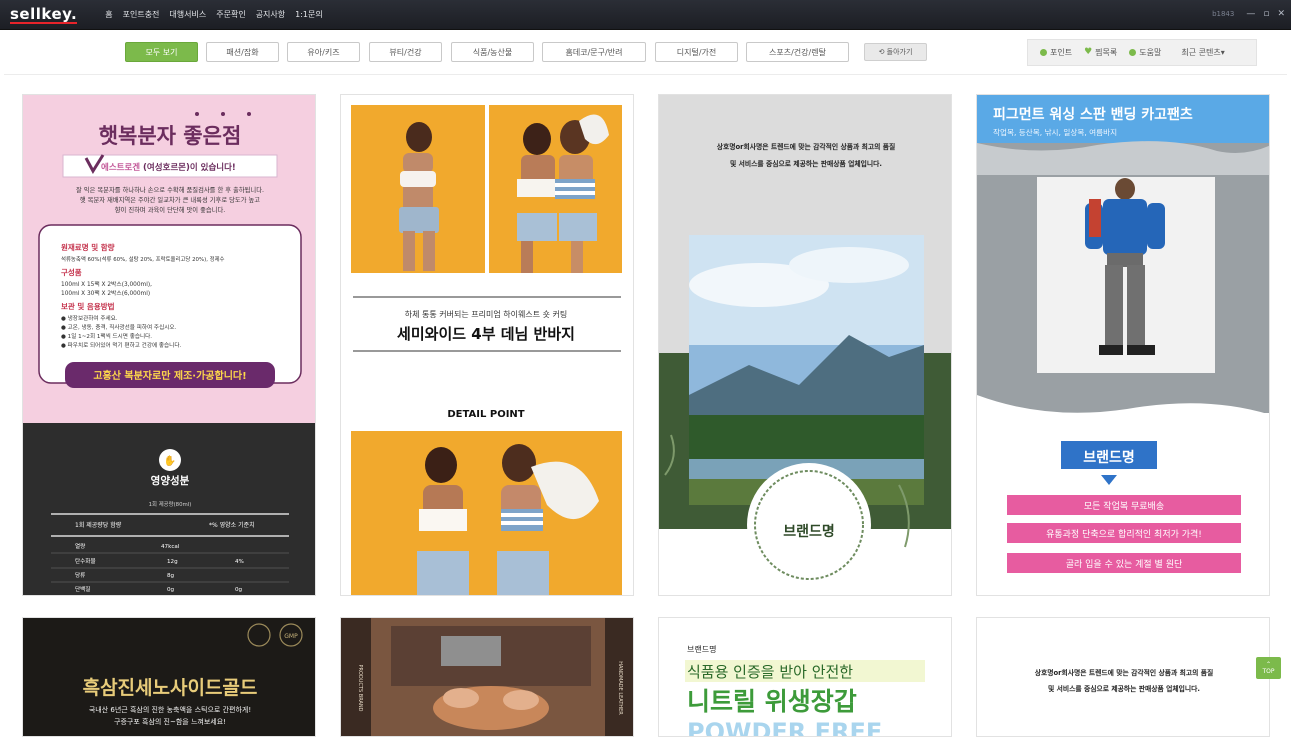 This screenshot has height=737, width=1291. What do you see at coordinates (1250, 14) in the screenshot?
I see `minimize-icon: —` at bounding box center [1250, 14].